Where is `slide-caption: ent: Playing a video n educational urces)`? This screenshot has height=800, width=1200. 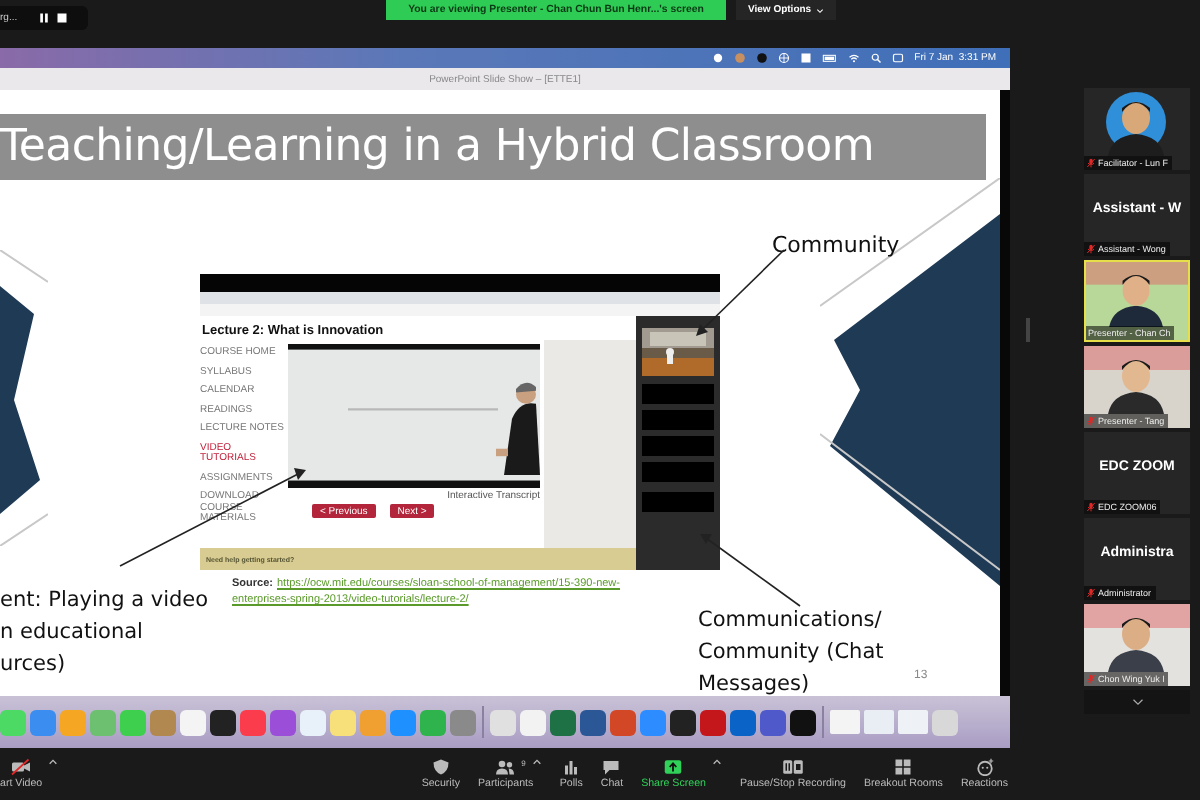
slide-caption: ent: Playing a video n educational urces) is located at coordinates (104, 633).